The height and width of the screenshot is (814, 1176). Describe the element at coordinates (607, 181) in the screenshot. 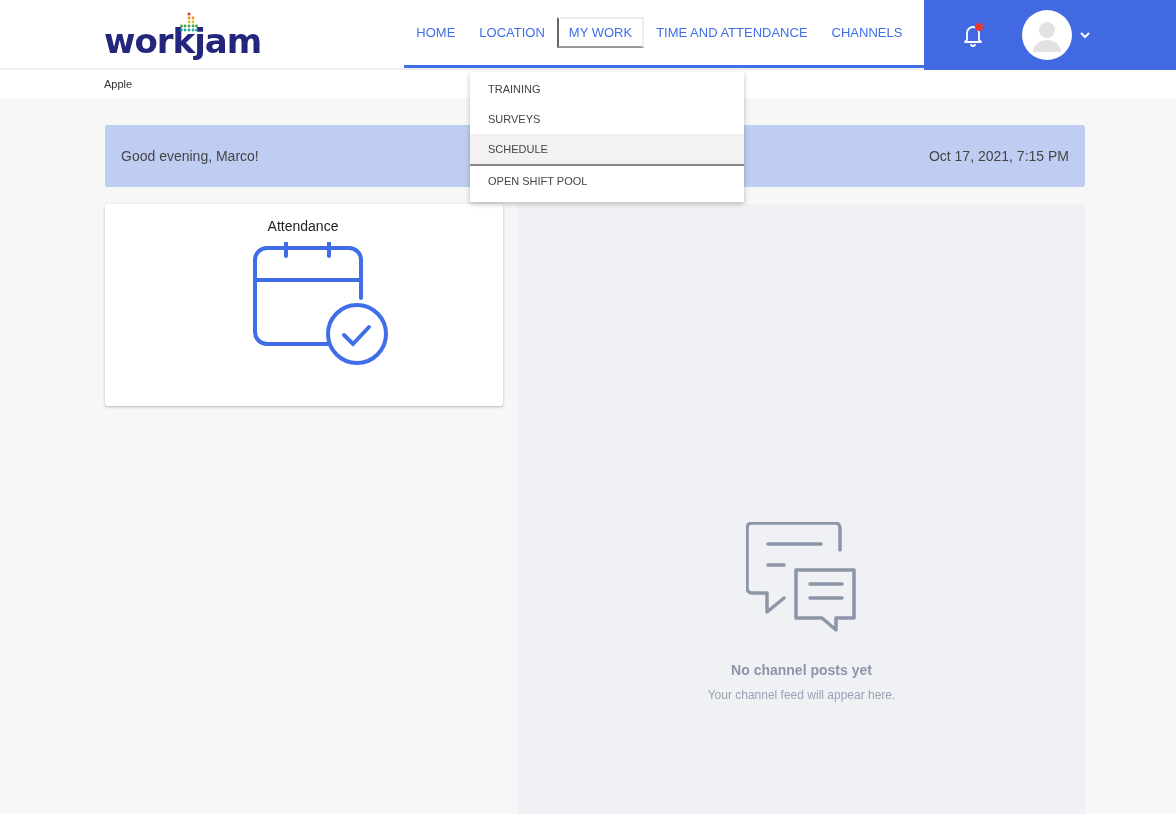

I see `menu-item: OPEN SHIFT POOL` at that location.